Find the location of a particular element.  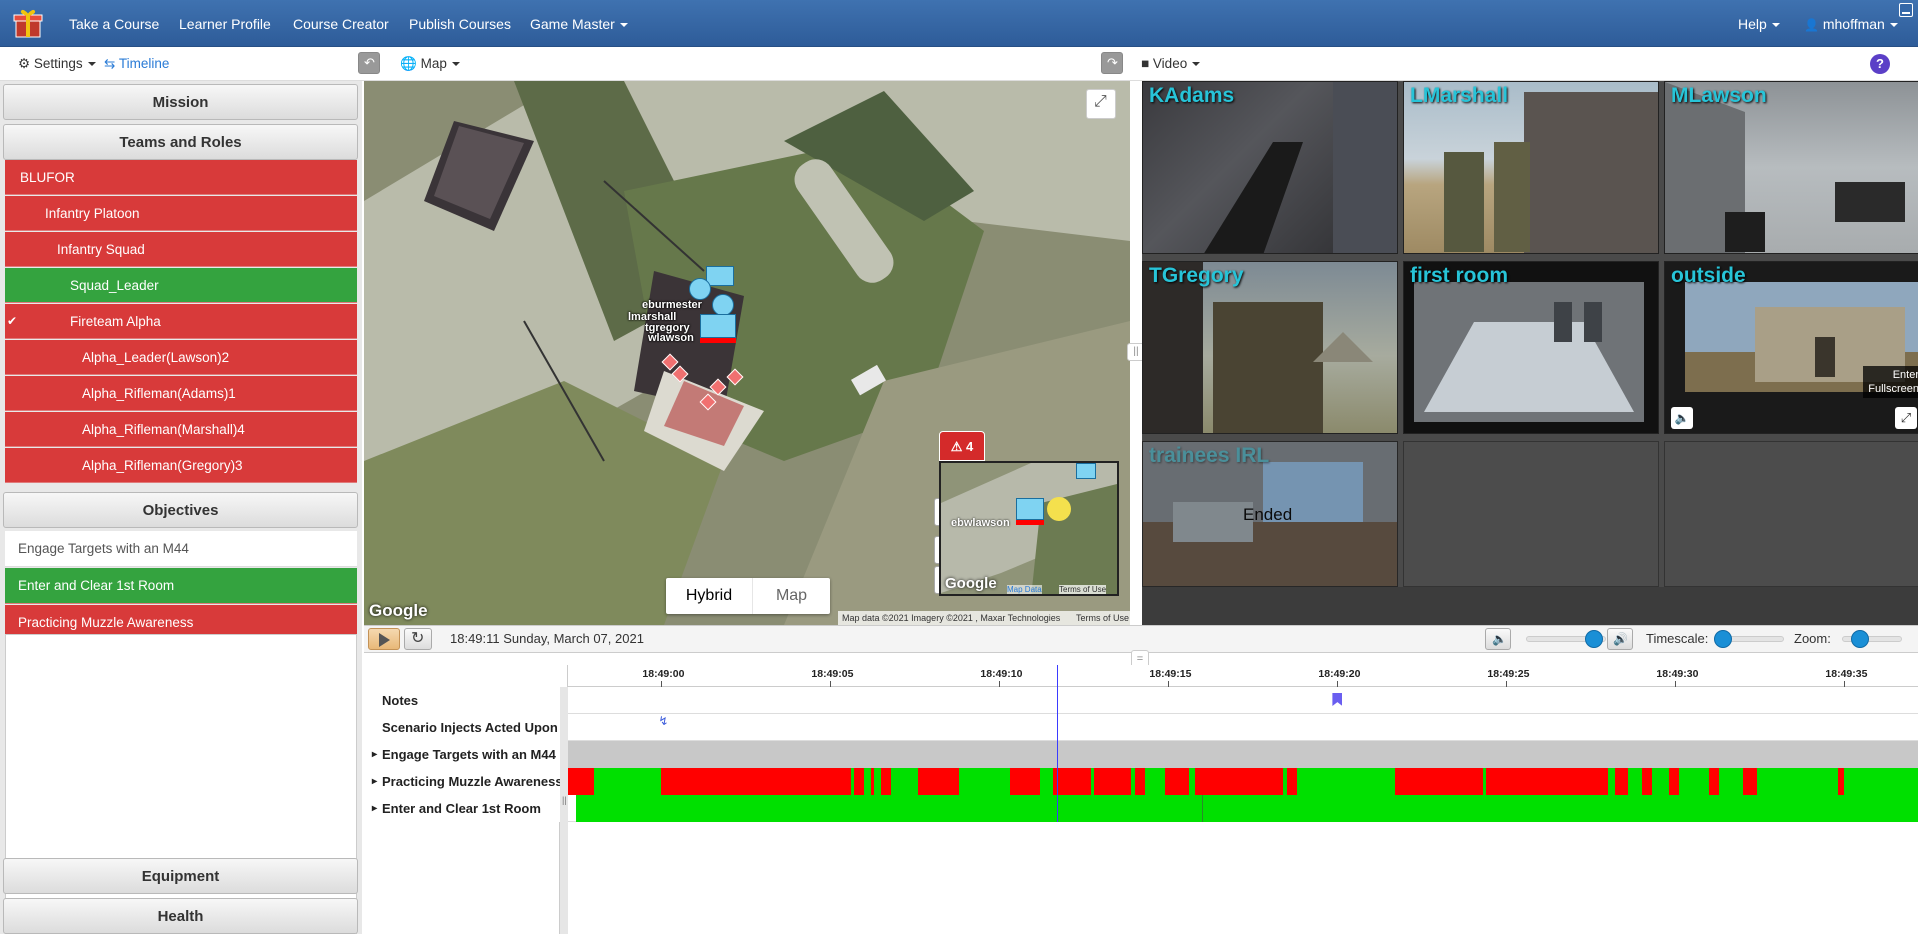

timeline-row-label: ▸ Enter and Clear 1st Room is located at coordinates (466, 808).